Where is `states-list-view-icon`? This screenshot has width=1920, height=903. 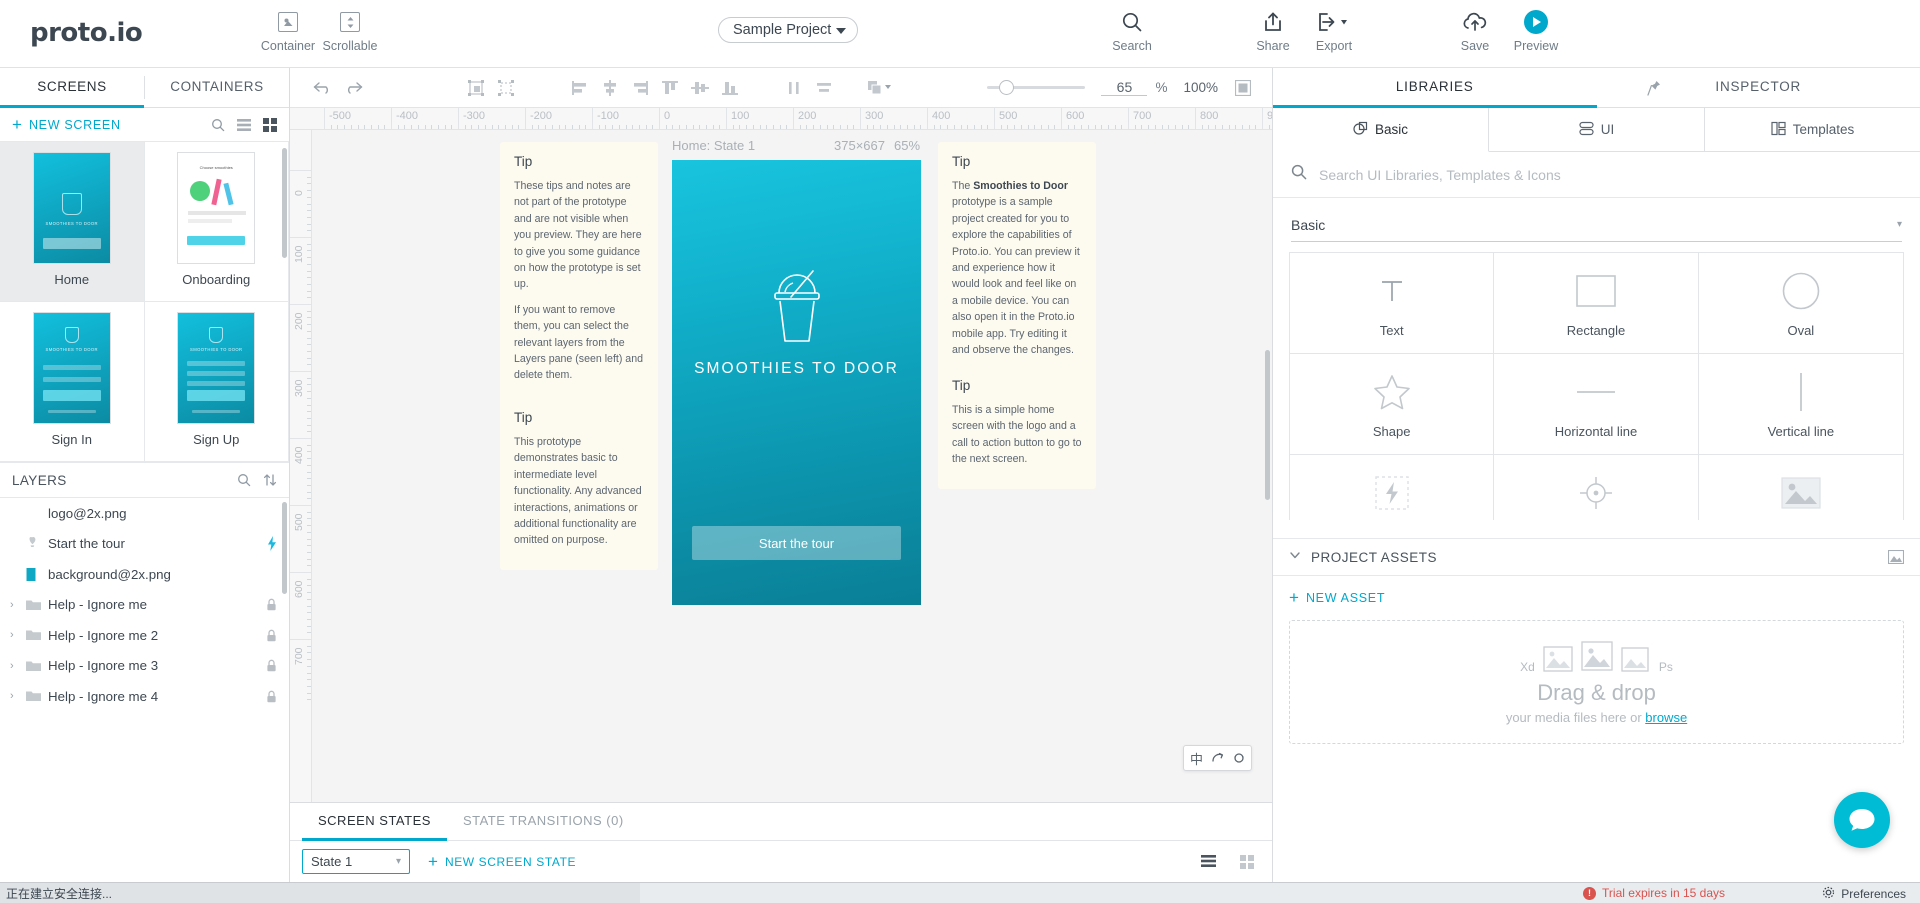 states-list-view-icon is located at coordinates (1208, 861).